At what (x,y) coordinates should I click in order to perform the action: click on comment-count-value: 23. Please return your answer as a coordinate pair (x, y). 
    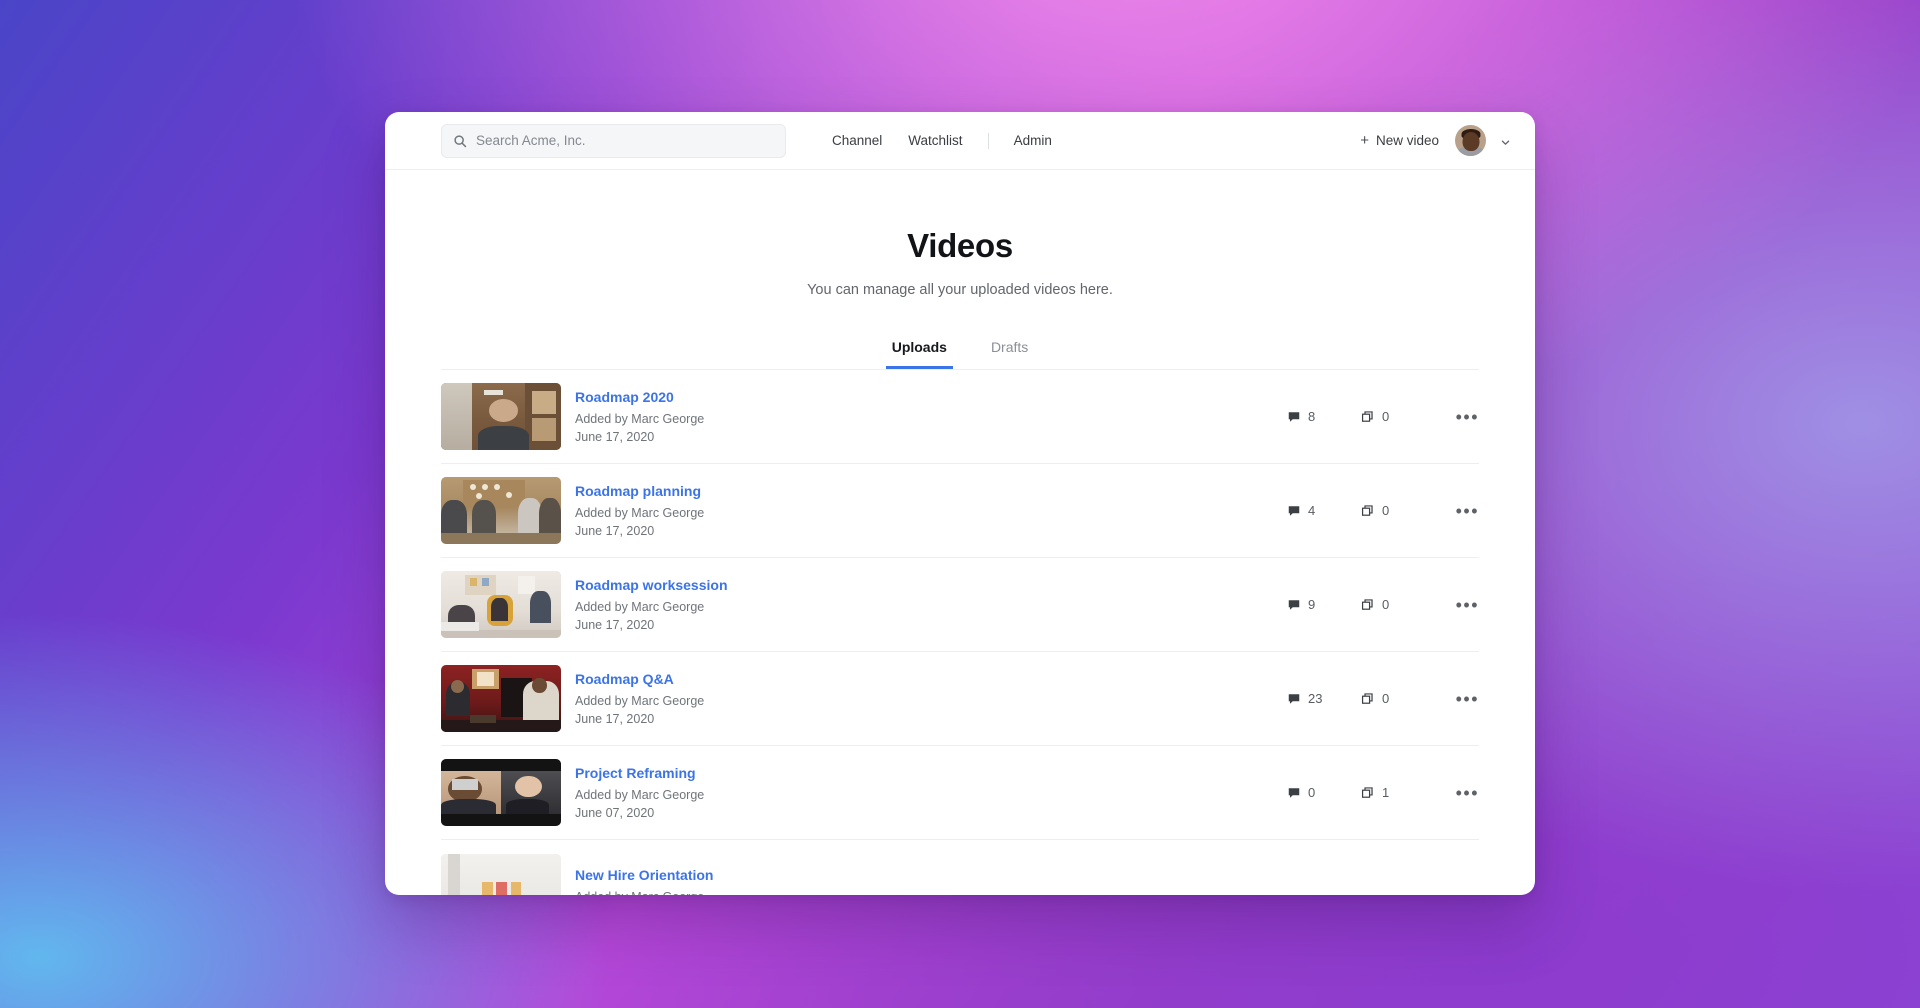
    Looking at the image, I should click on (1315, 698).